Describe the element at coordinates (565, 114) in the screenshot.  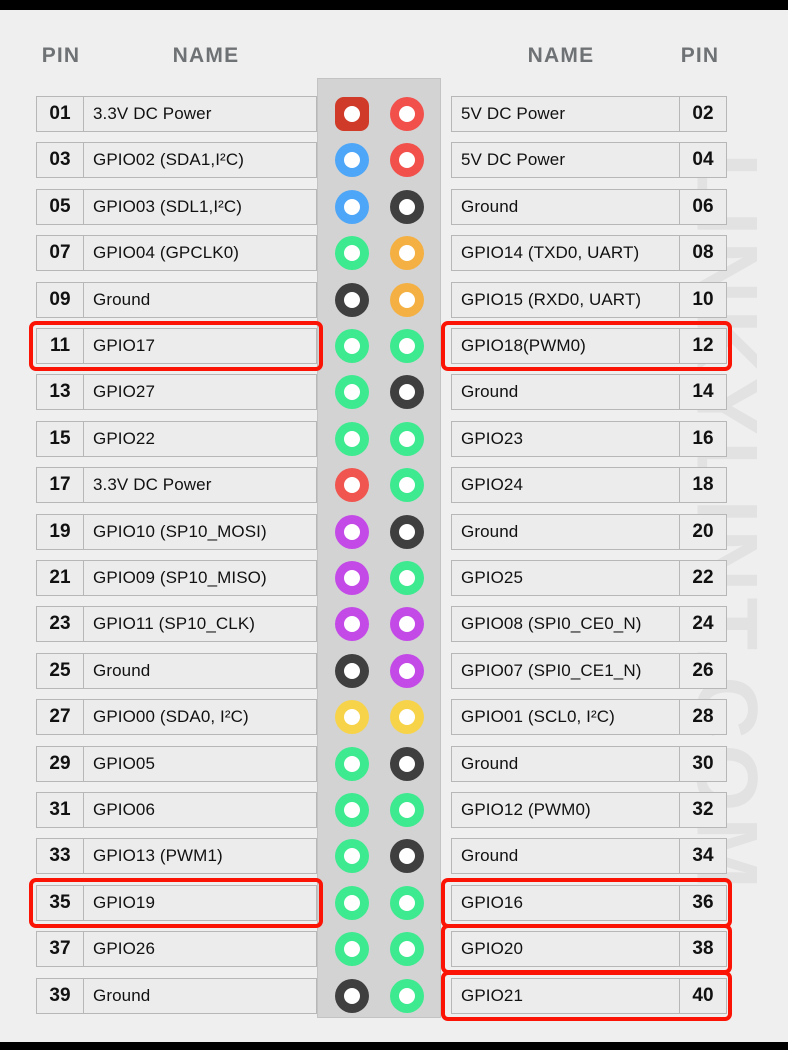
I see `pin-name-right-02: 5V DC Power` at that location.